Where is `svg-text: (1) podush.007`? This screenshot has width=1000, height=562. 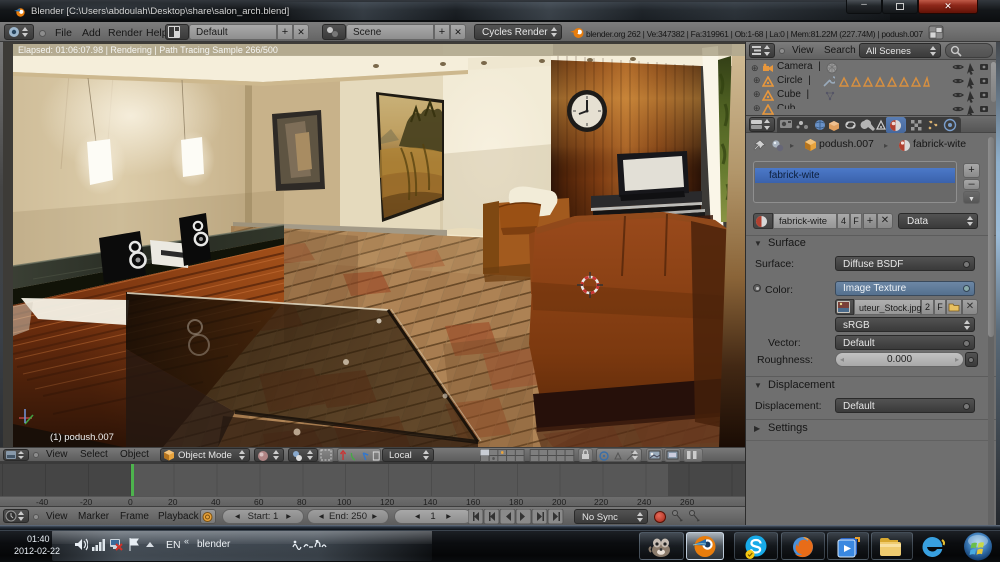 svg-text: (1) podush.007 is located at coordinates (82, 437).